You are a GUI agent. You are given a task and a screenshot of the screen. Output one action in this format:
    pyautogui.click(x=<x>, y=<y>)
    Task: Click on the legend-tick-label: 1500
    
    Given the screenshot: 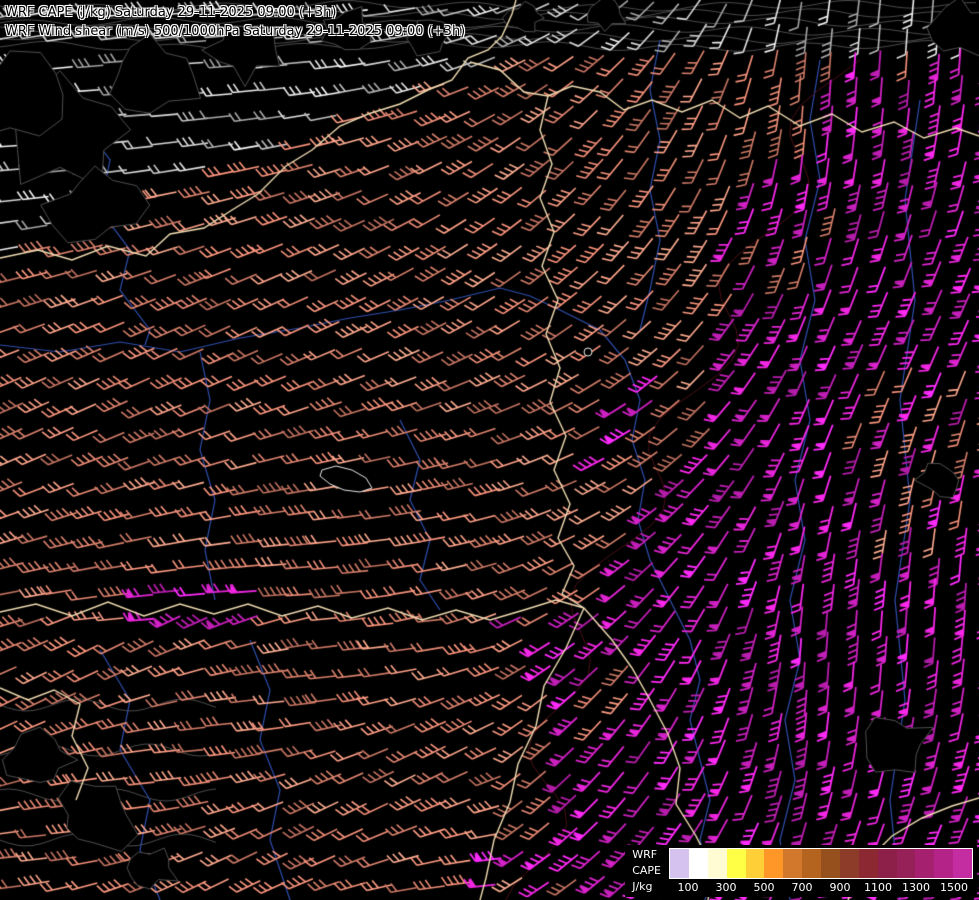 What is the action you would take?
    pyautogui.click(x=954, y=887)
    